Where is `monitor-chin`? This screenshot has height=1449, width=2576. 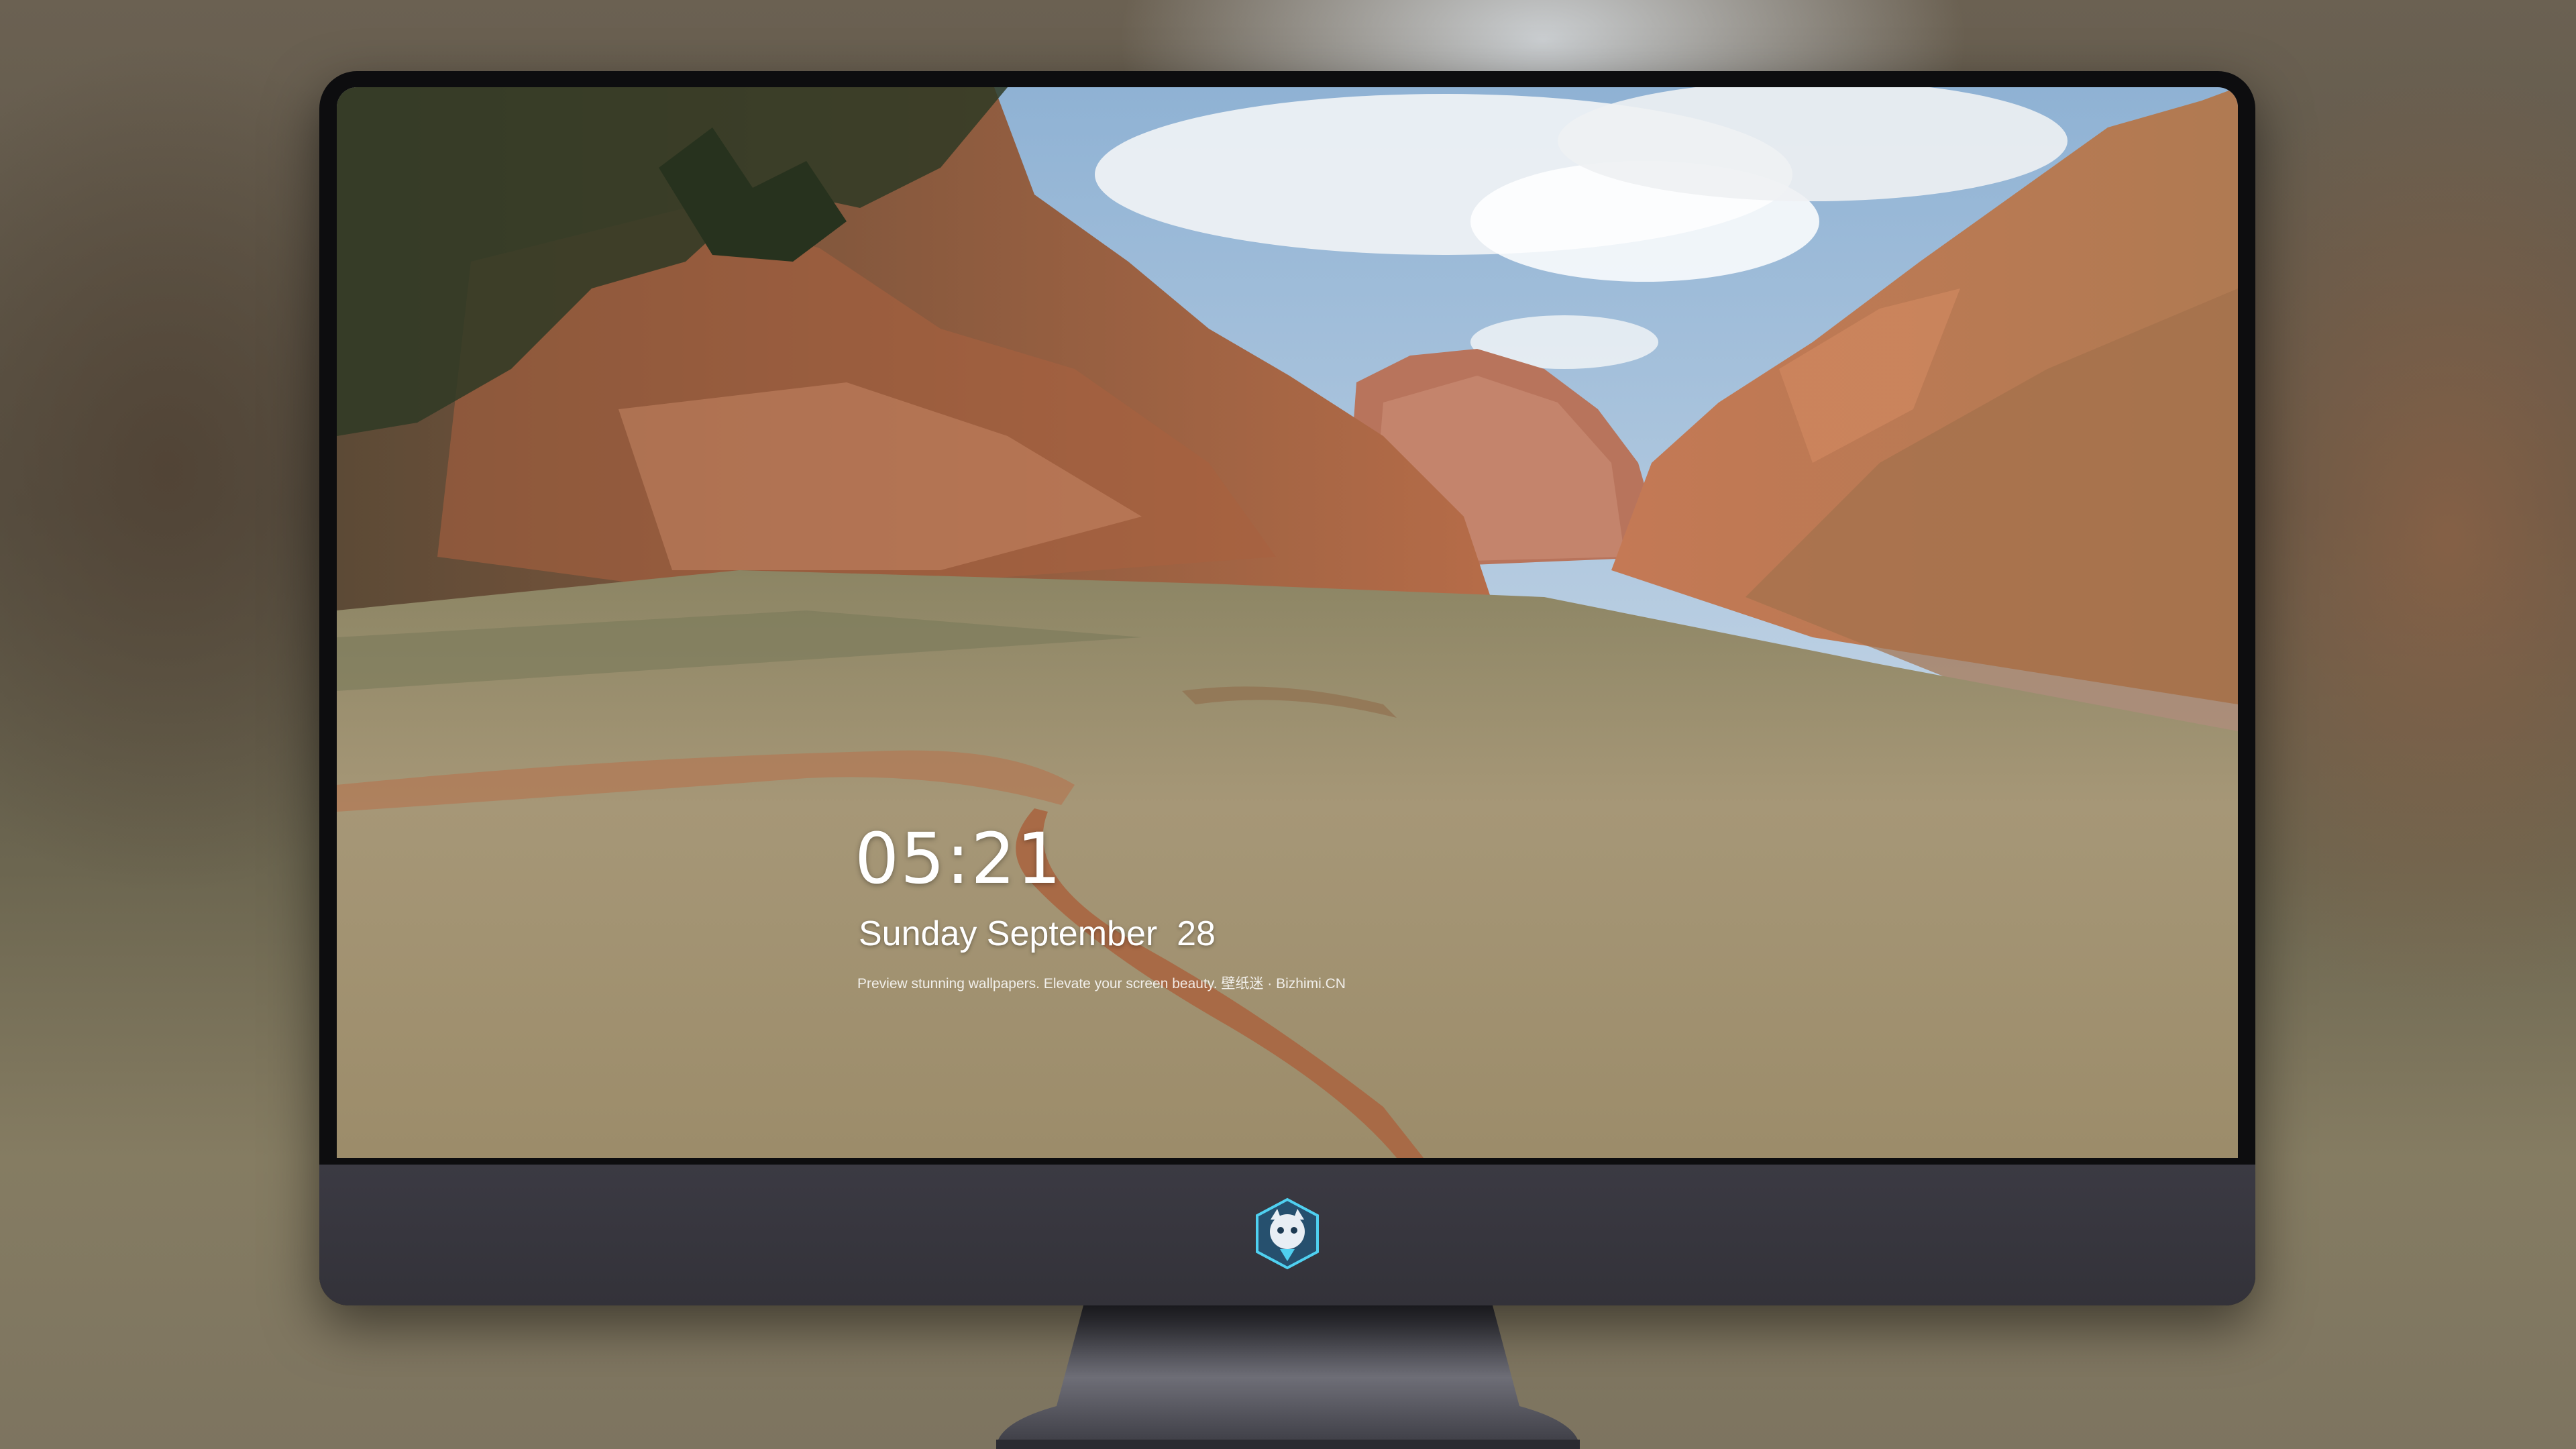
monitor-chin is located at coordinates (1287, 1235).